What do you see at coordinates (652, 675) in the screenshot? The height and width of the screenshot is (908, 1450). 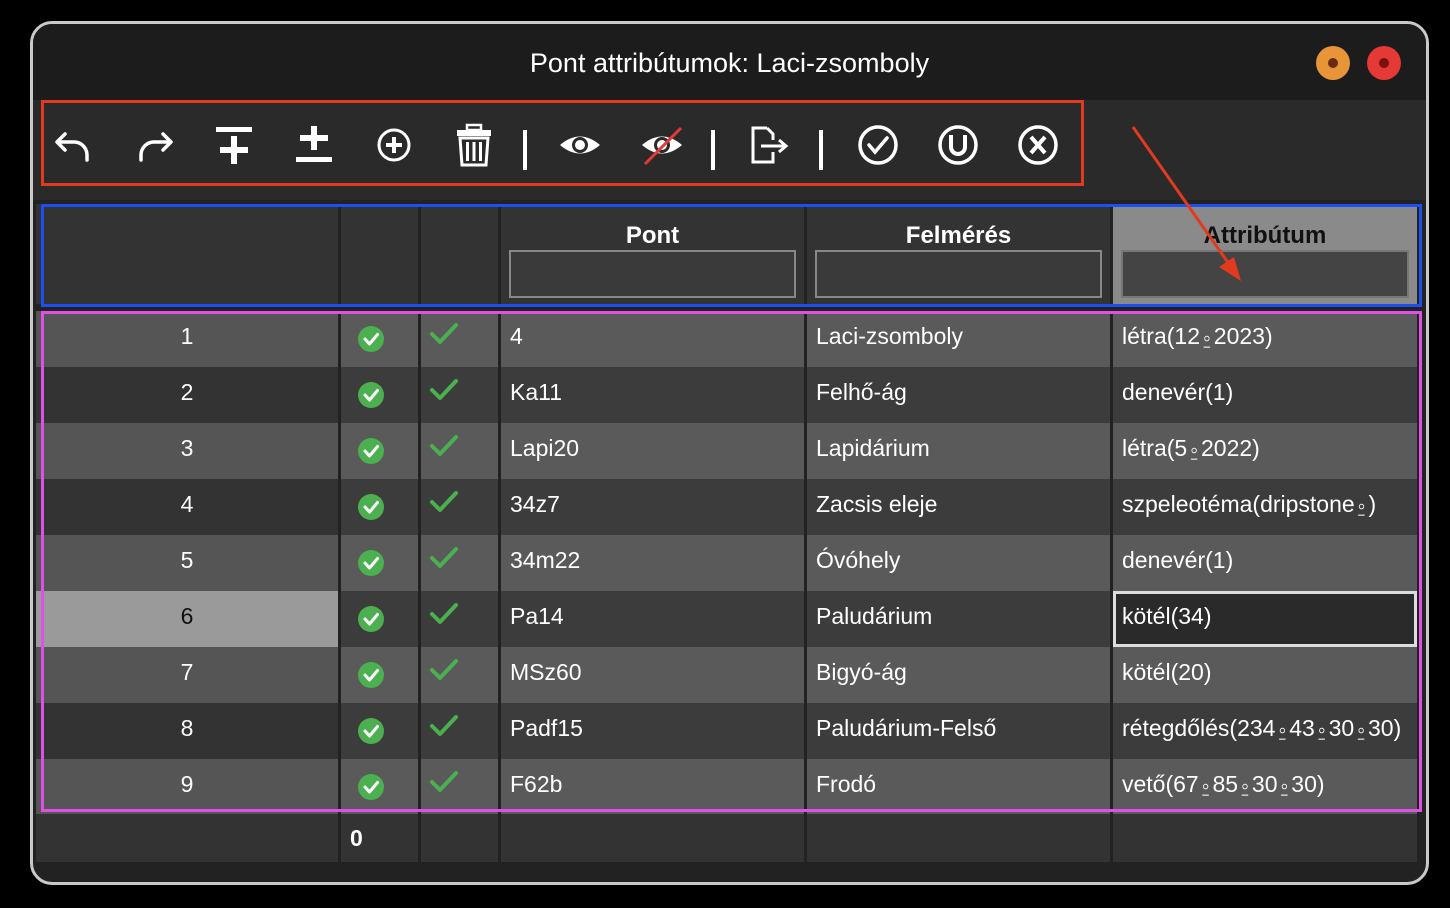 I see `pont-cell: MSz60` at bounding box center [652, 675].